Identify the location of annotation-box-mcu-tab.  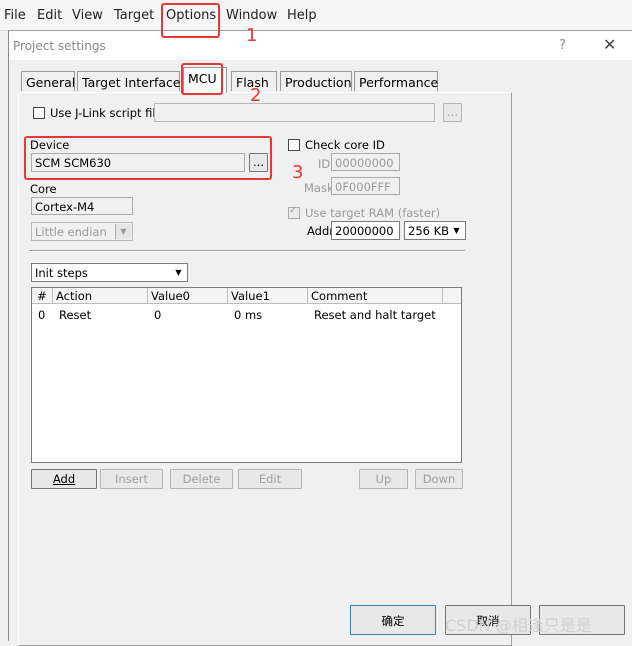
(202, 79).